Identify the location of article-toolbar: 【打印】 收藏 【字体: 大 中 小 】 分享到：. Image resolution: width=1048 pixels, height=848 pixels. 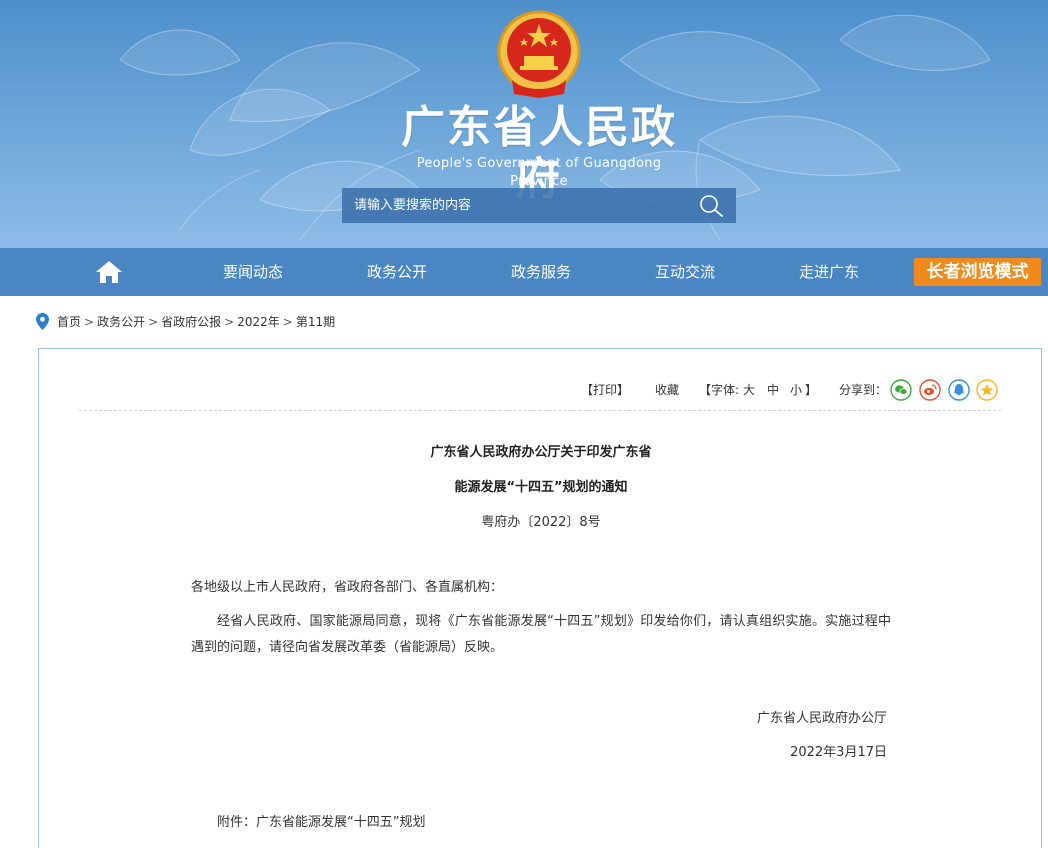
(541, 390).